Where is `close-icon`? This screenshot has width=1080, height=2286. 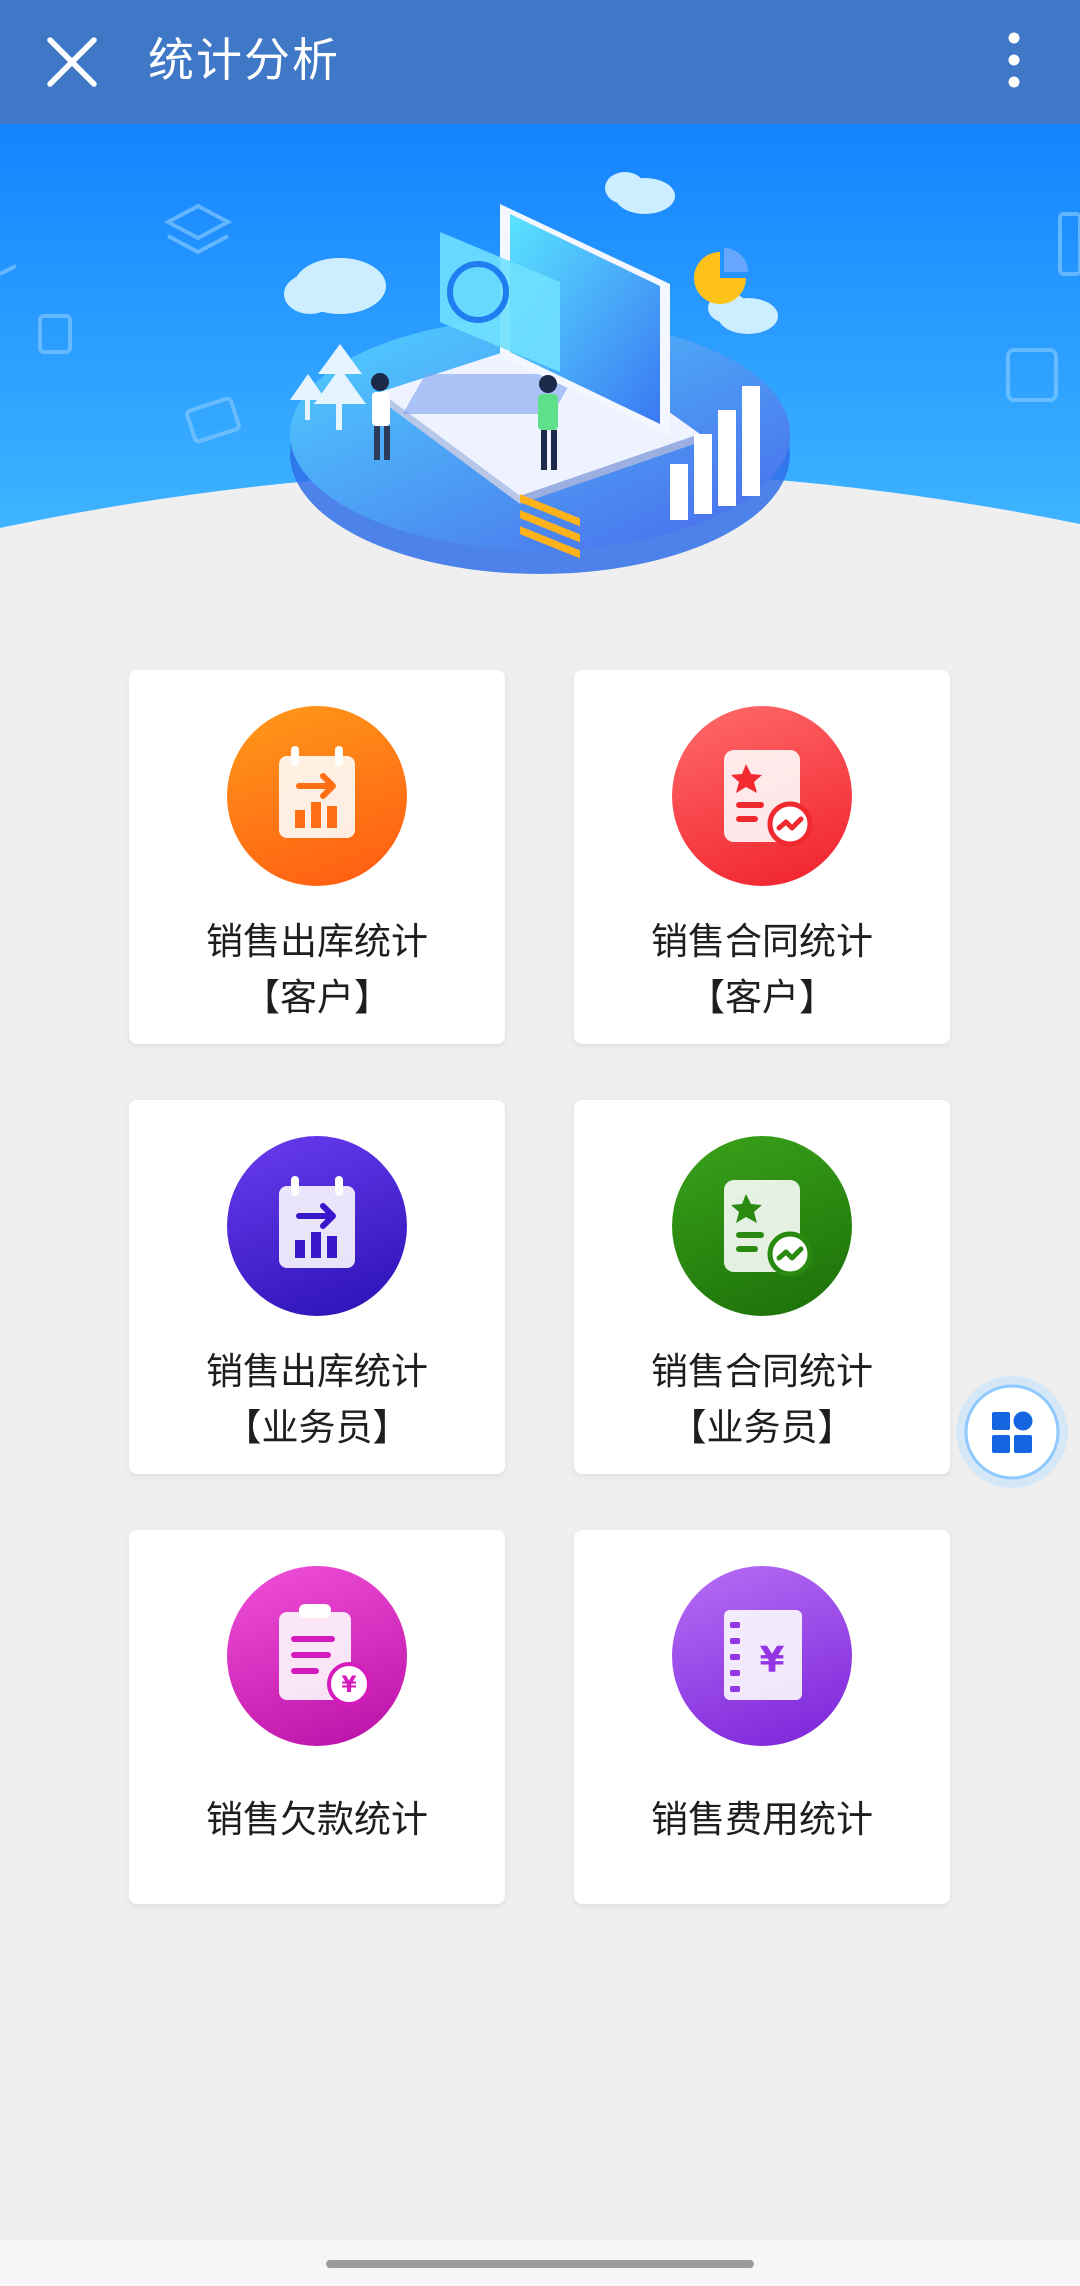 close-icon is located at coordinates (72, 62).